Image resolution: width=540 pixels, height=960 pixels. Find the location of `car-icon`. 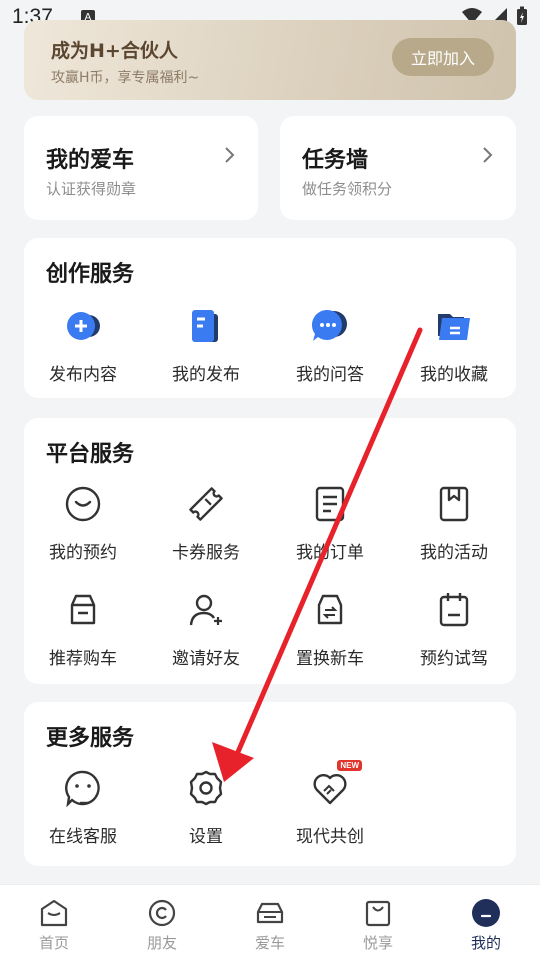

car-icon is located at coordinates (83, 610).